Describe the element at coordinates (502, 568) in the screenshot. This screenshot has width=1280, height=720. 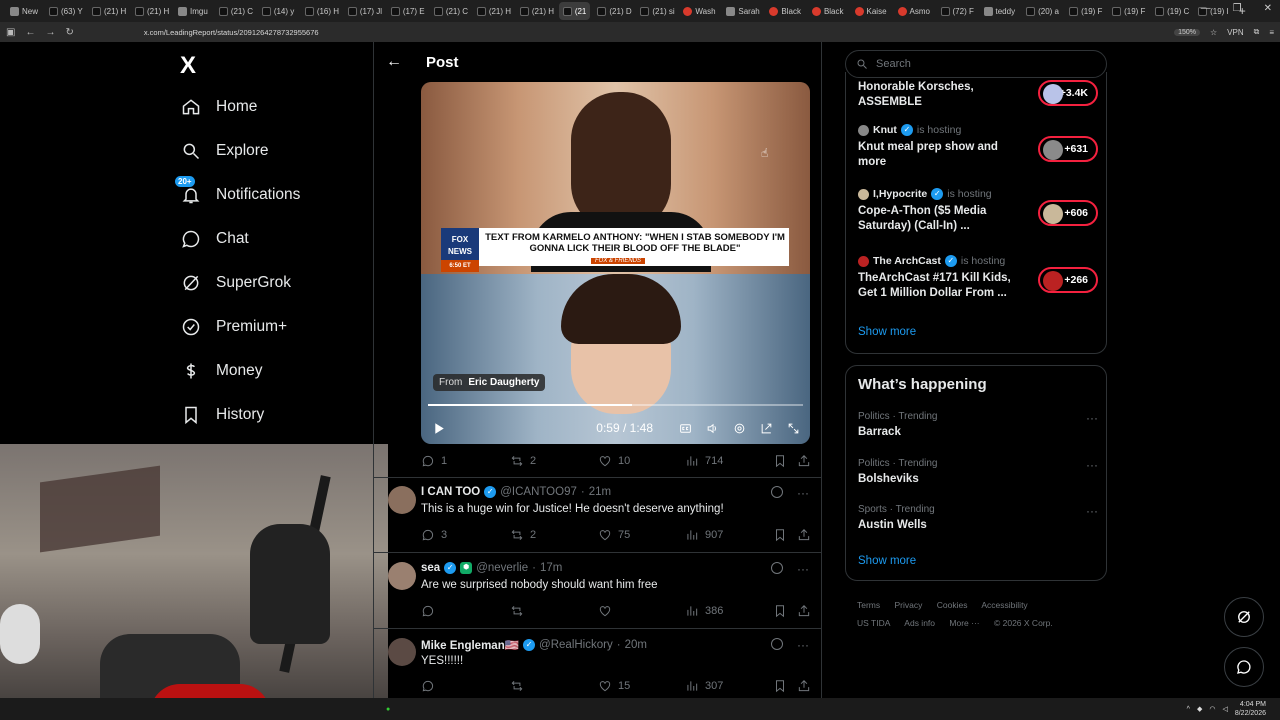
I see `reply-handle: @neverlie` at that location.